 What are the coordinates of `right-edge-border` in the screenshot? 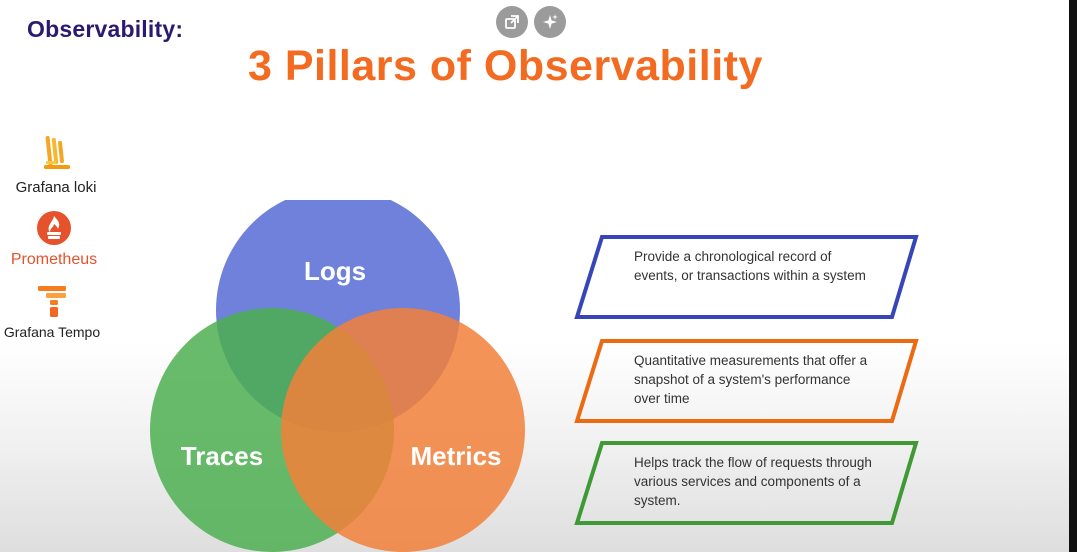 It's located at (1073, 276).